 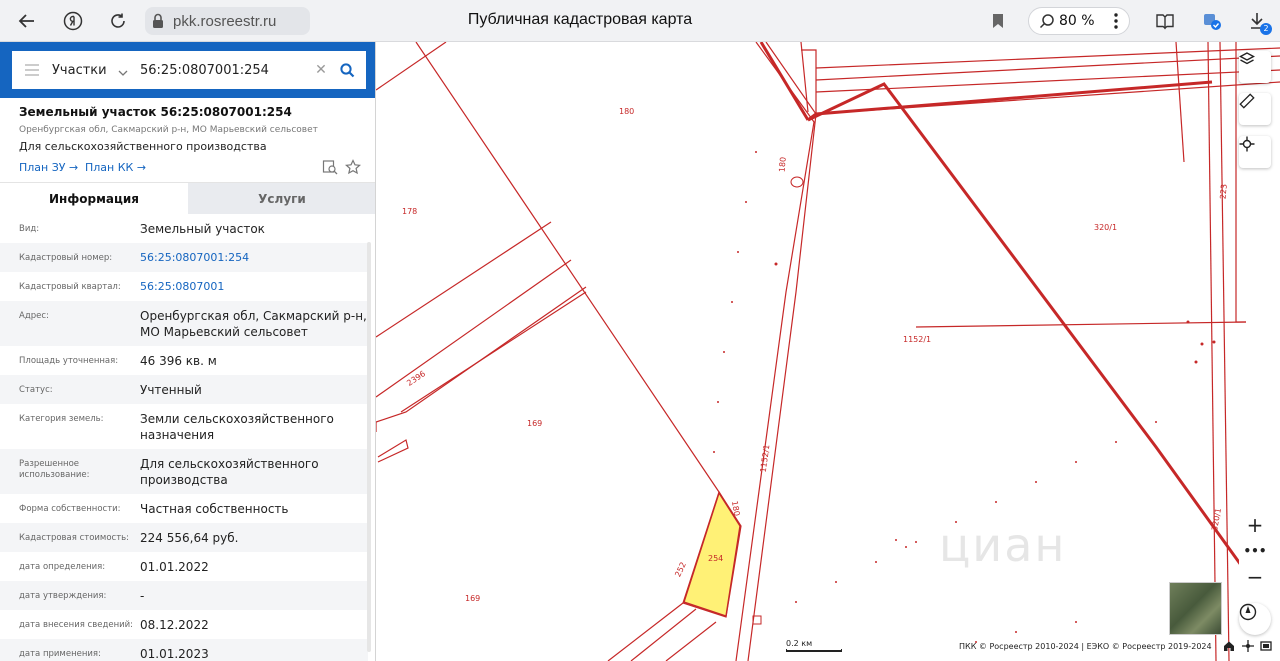 What do you see at coordinates (174, 654) in the screenshot?
I see `info-value: 01.01.2023` at bounding box center [174, 654].